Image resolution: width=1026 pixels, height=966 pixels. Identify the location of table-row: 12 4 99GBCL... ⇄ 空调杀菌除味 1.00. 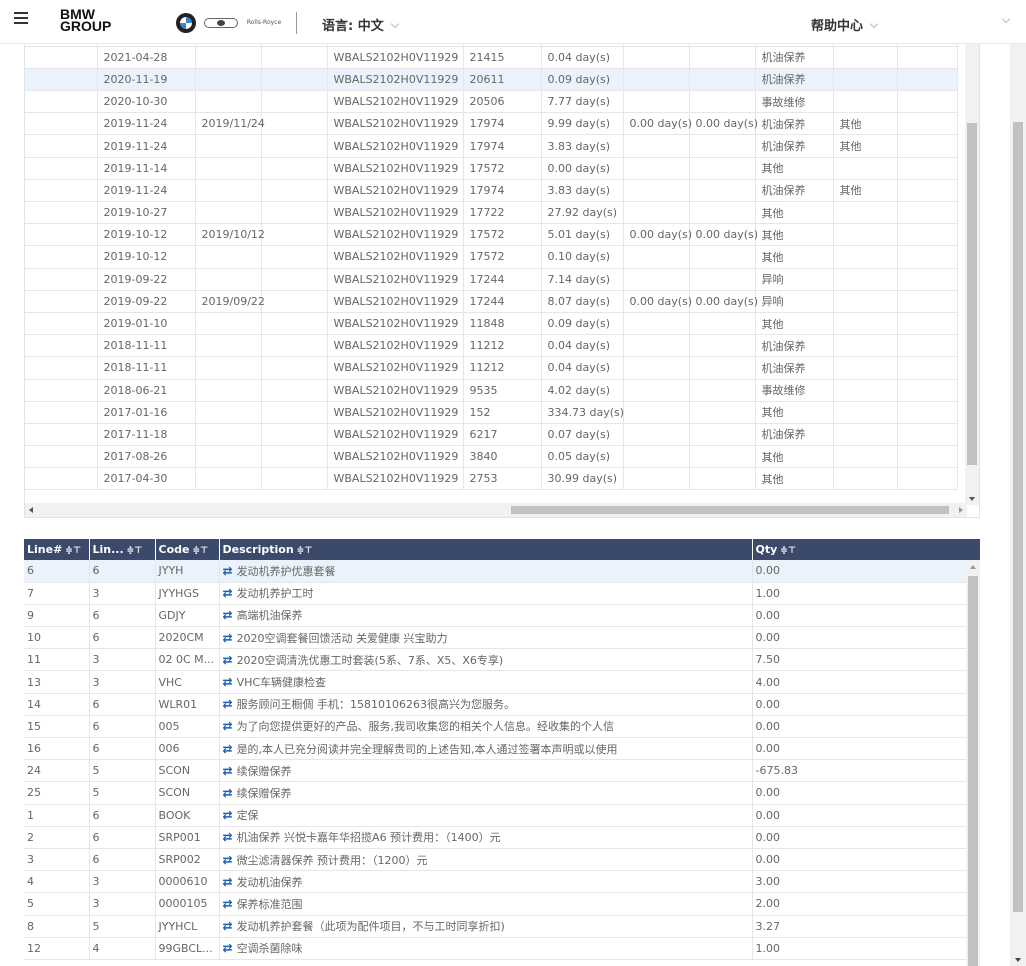
(495, 948).